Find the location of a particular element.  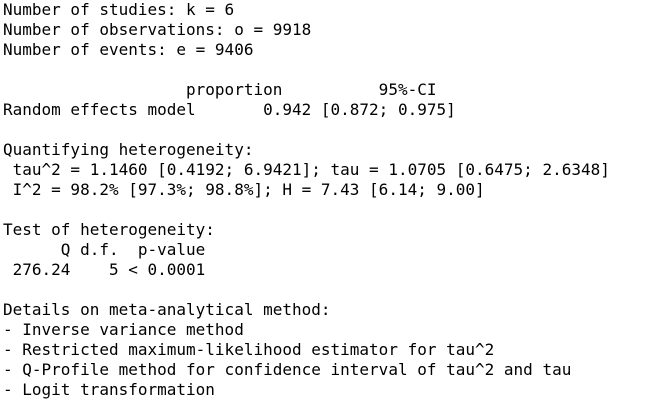

console-line: Q d.f. p-value is located at coordinates (104, 249).